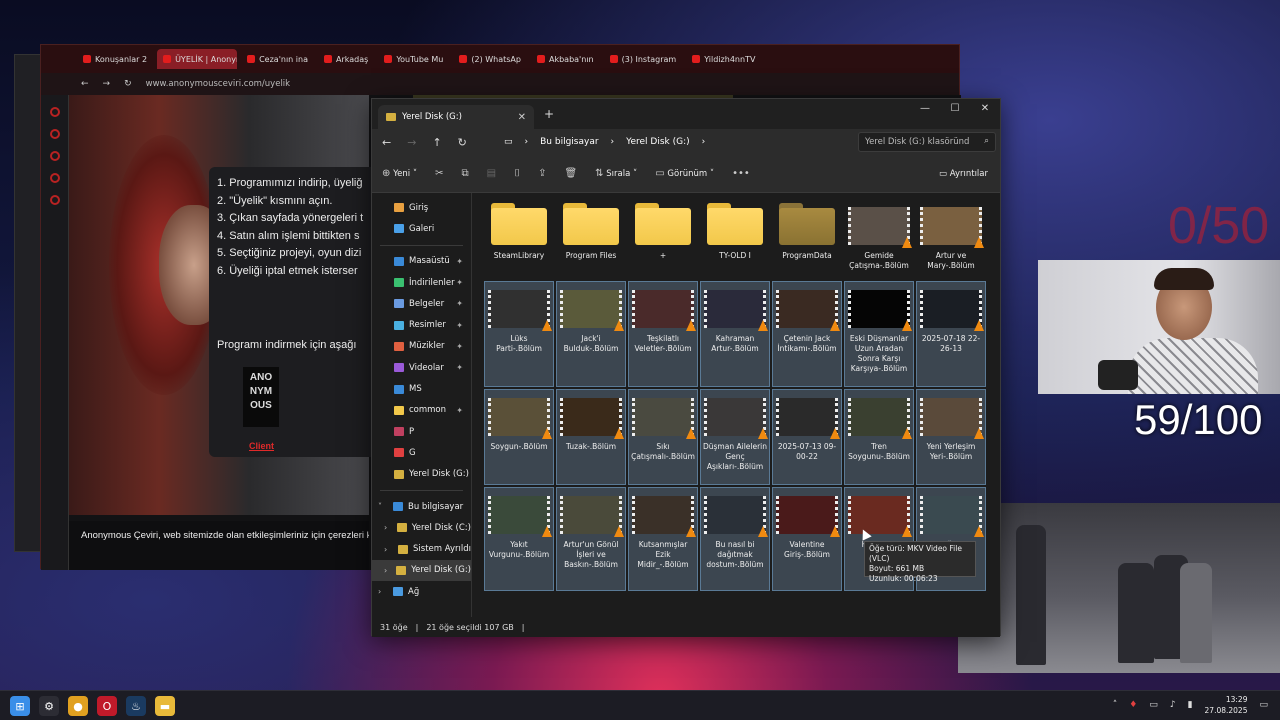 The height and width of the screenshot is (720, 1280). I want to click on video-file-item: Düşman Ailelerin Genç Aşıkları-.Bölüm, so click(735, 437).